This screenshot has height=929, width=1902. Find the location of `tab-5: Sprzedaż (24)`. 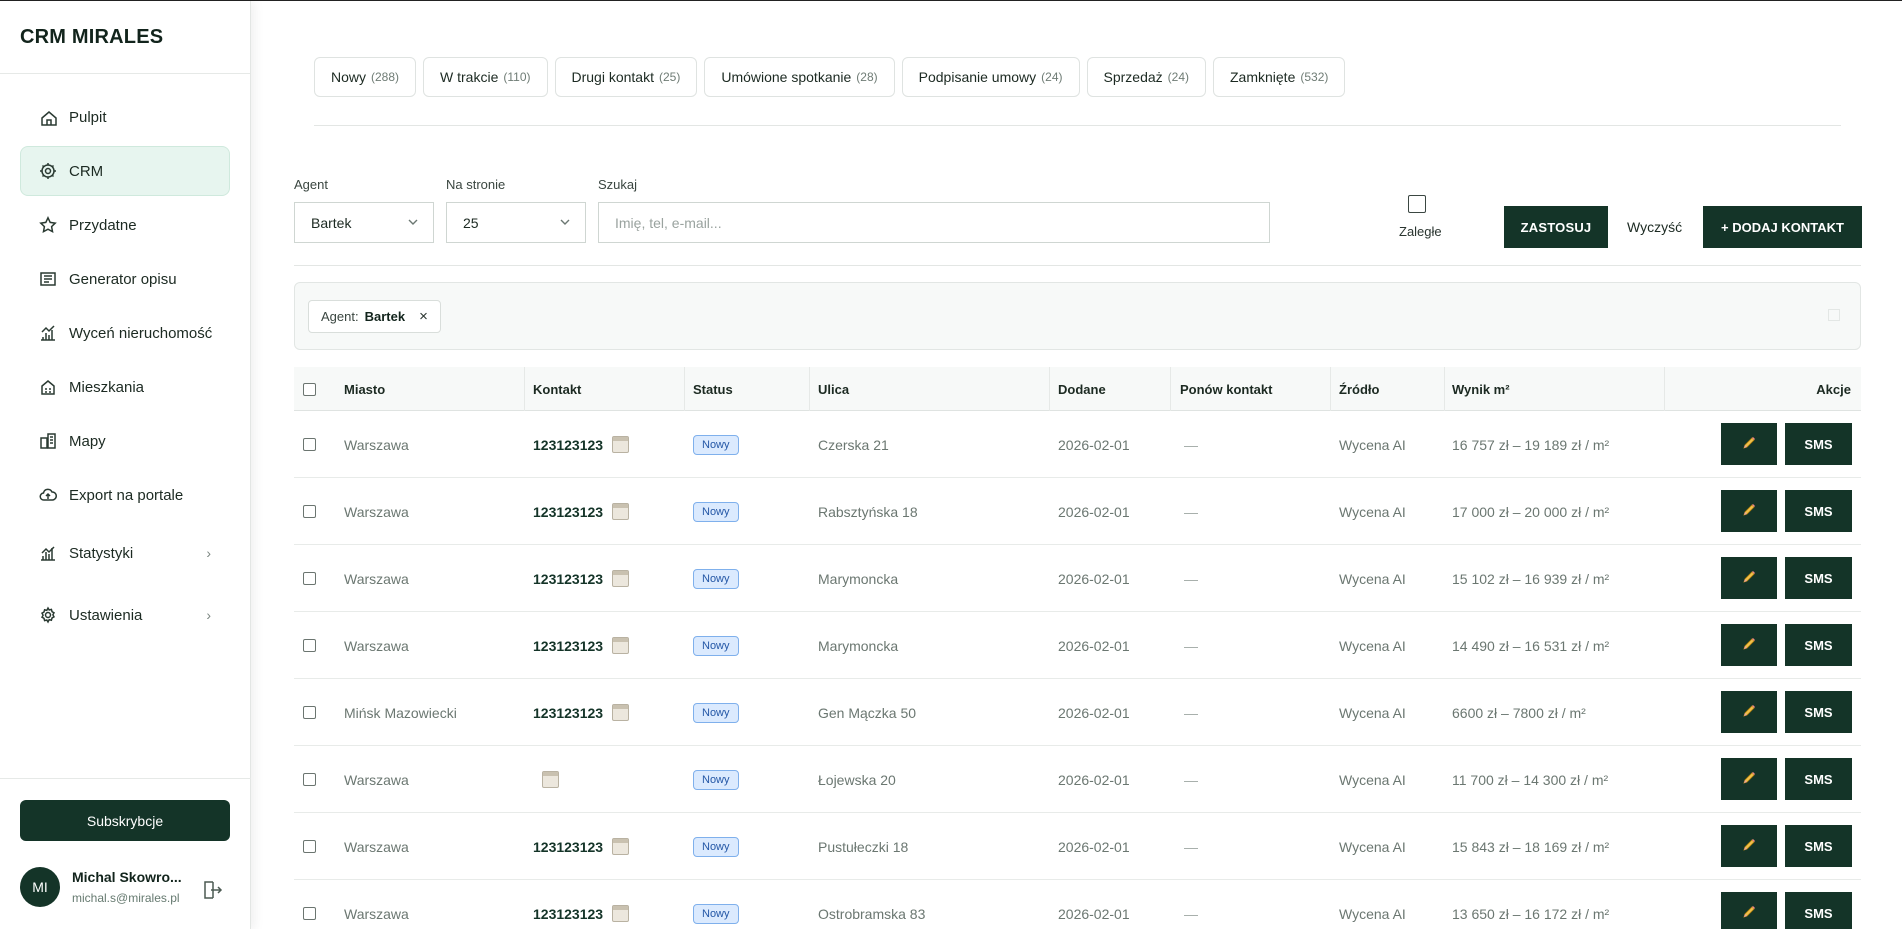

tab-5: Sprzedaż (24) is located at coordinates (1146, 77).